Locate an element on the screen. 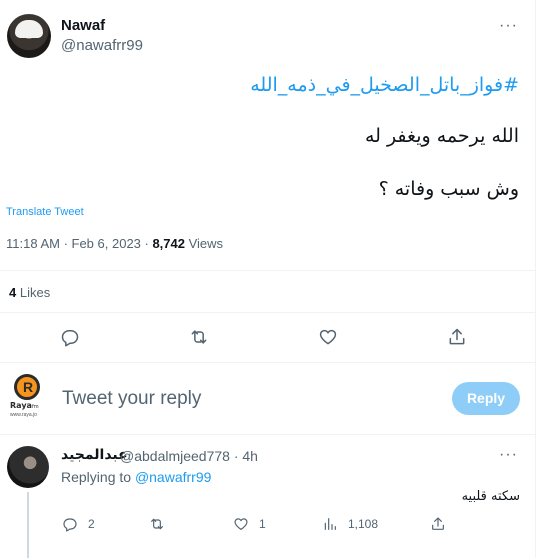  likes-summary: 4 Likes is located at coordinates (29, 292).